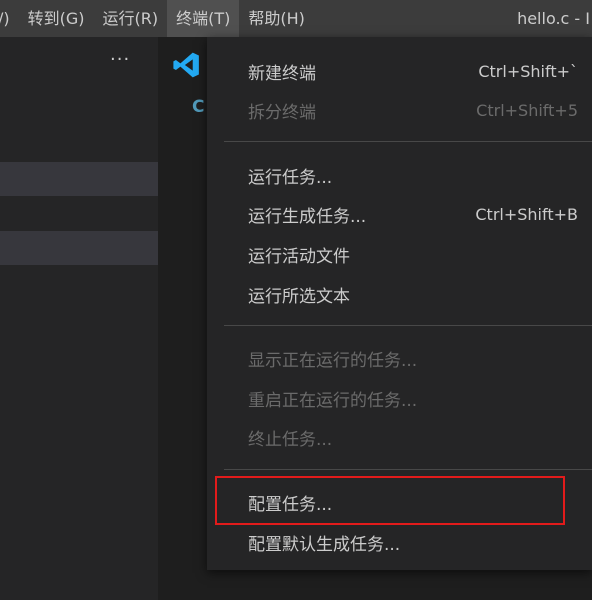 The width and height of the screenshot is (592, 600). Describe the element at coordinates (299, 256) in the screenshot. I see `menu-item-label: 运行活动文件` at that location.